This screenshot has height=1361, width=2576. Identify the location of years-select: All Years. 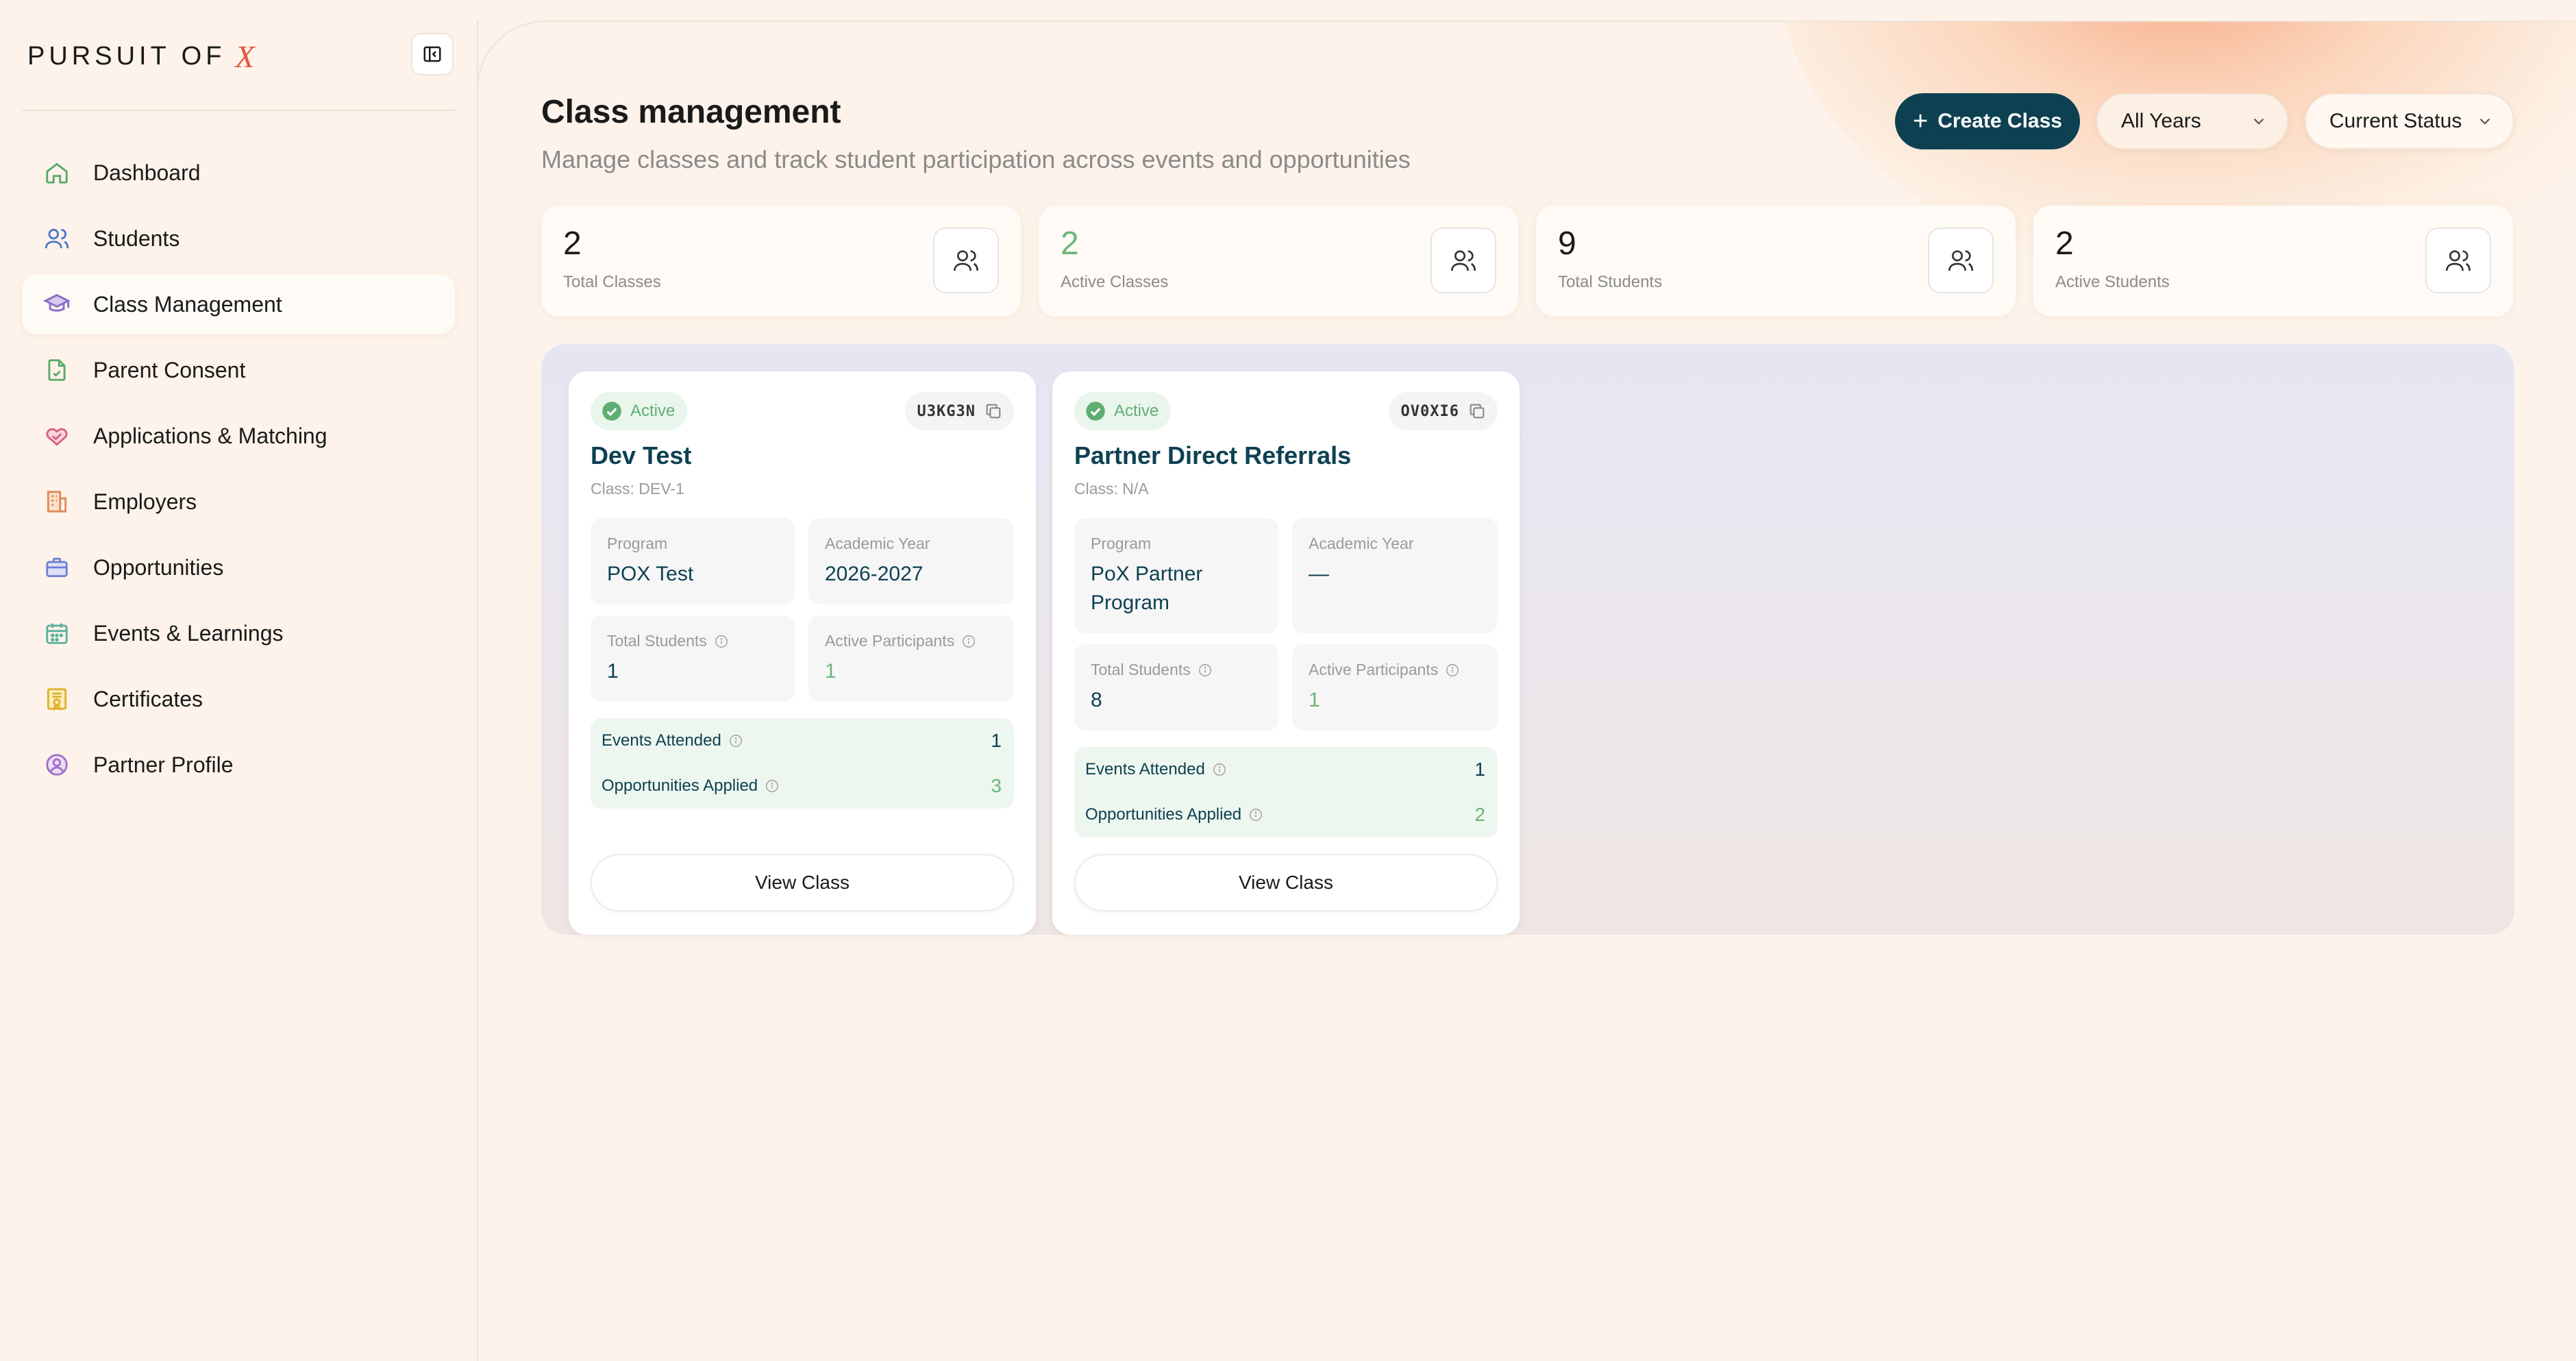
(2192, 121).